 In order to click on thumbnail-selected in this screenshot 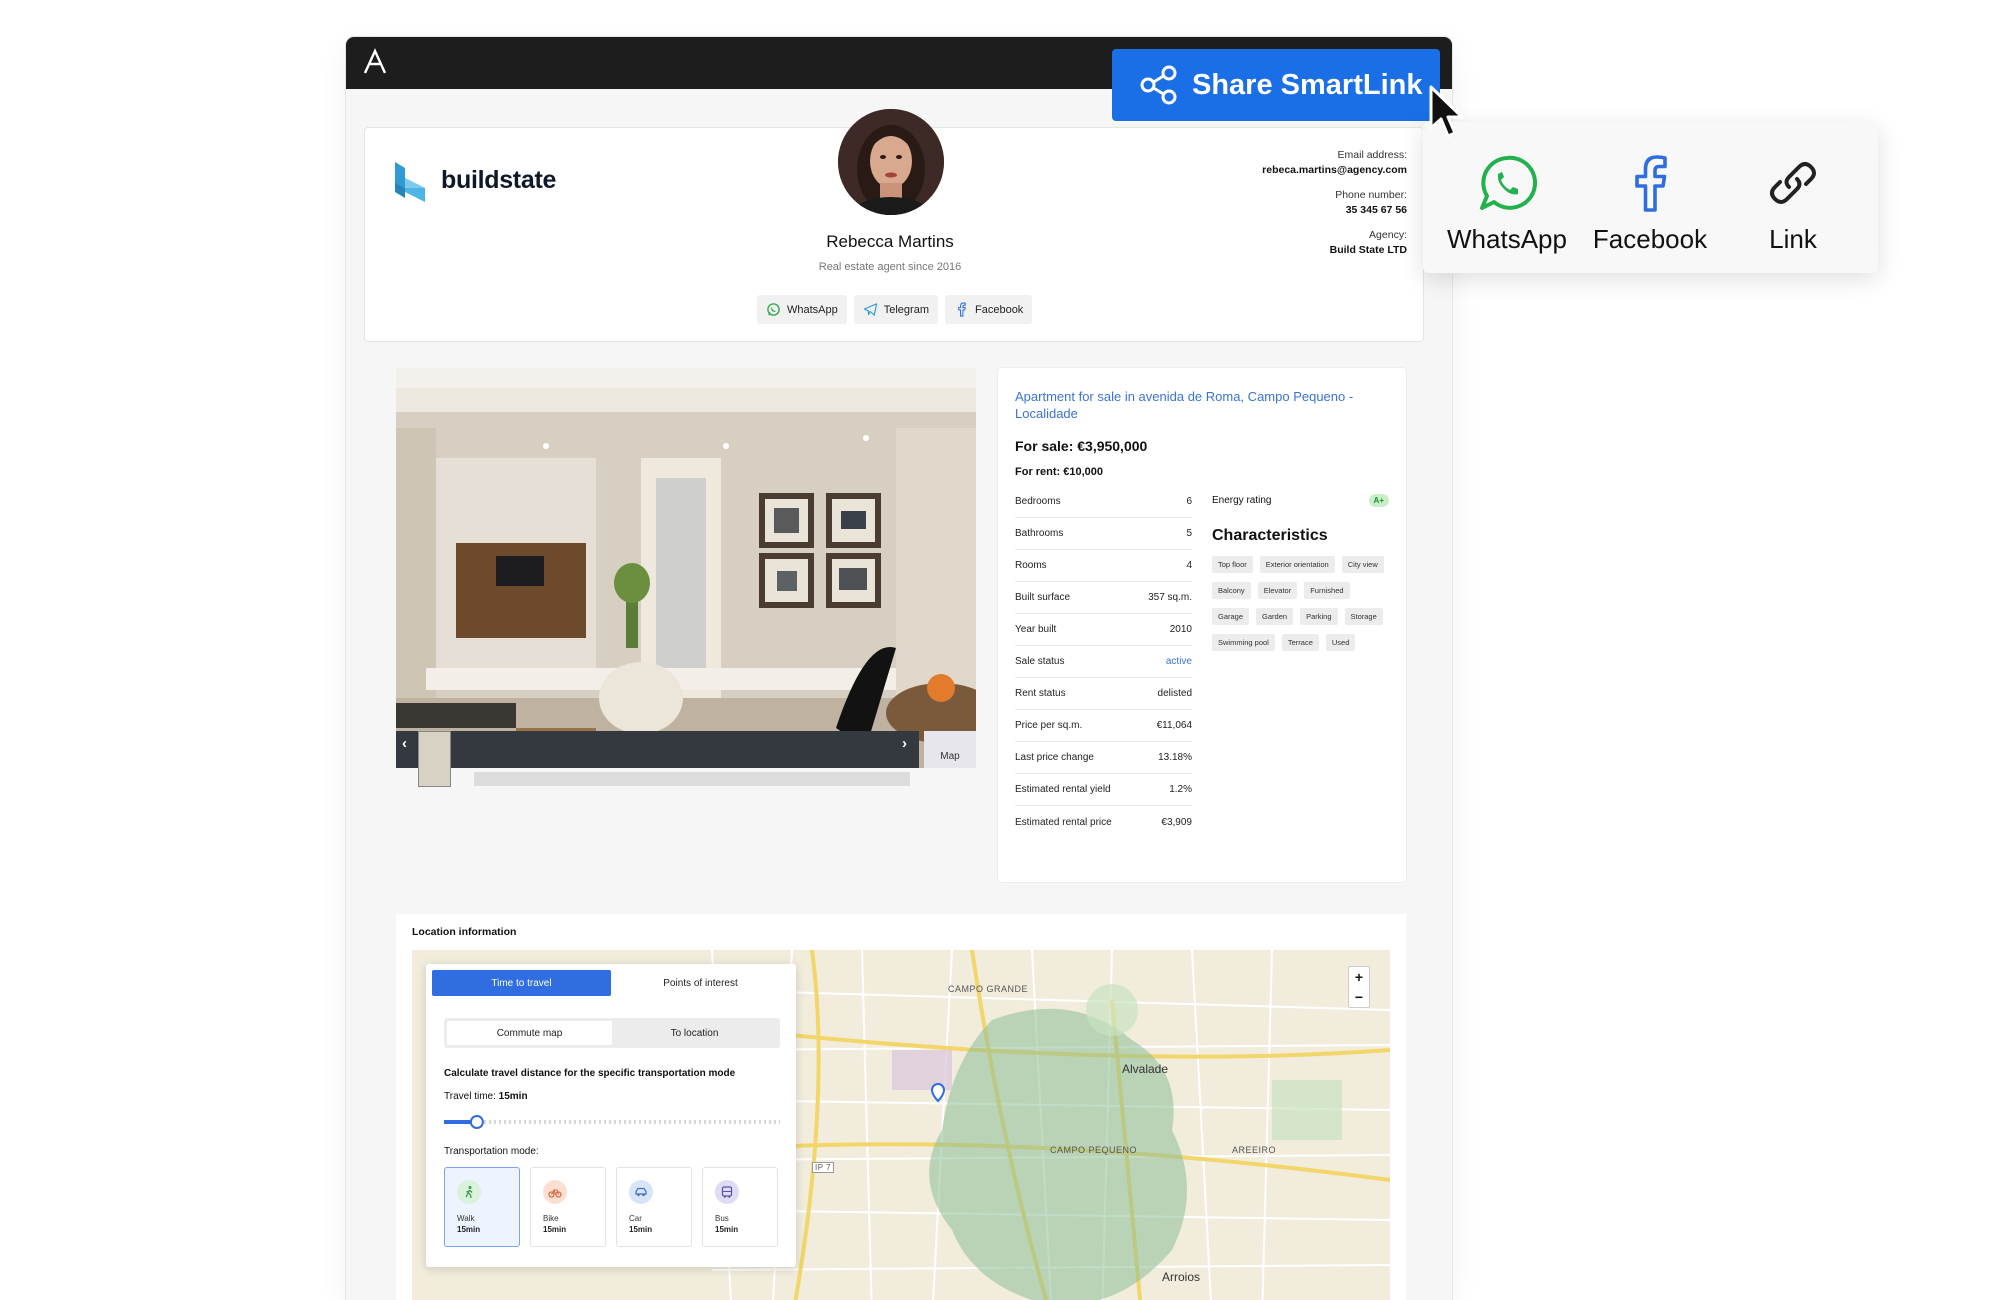, I will do `click(434, 759)`.